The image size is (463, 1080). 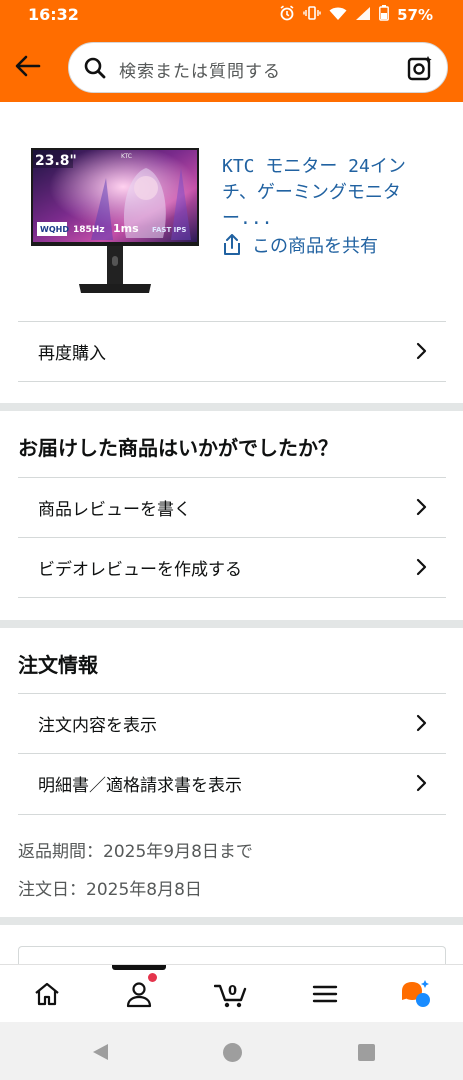 I want to click on status-time: 16:32, so click(x=53, y=14).